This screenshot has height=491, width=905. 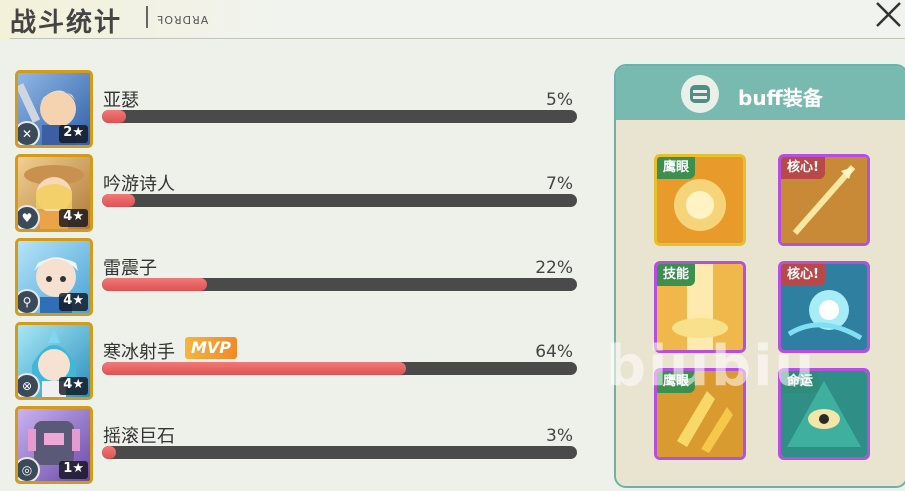 What do you see at coordinates (300, 277) in the screenshot?
I see `hero-row: ⚲ 4★ 雷震子 22%` at bounding box center [300, 277].